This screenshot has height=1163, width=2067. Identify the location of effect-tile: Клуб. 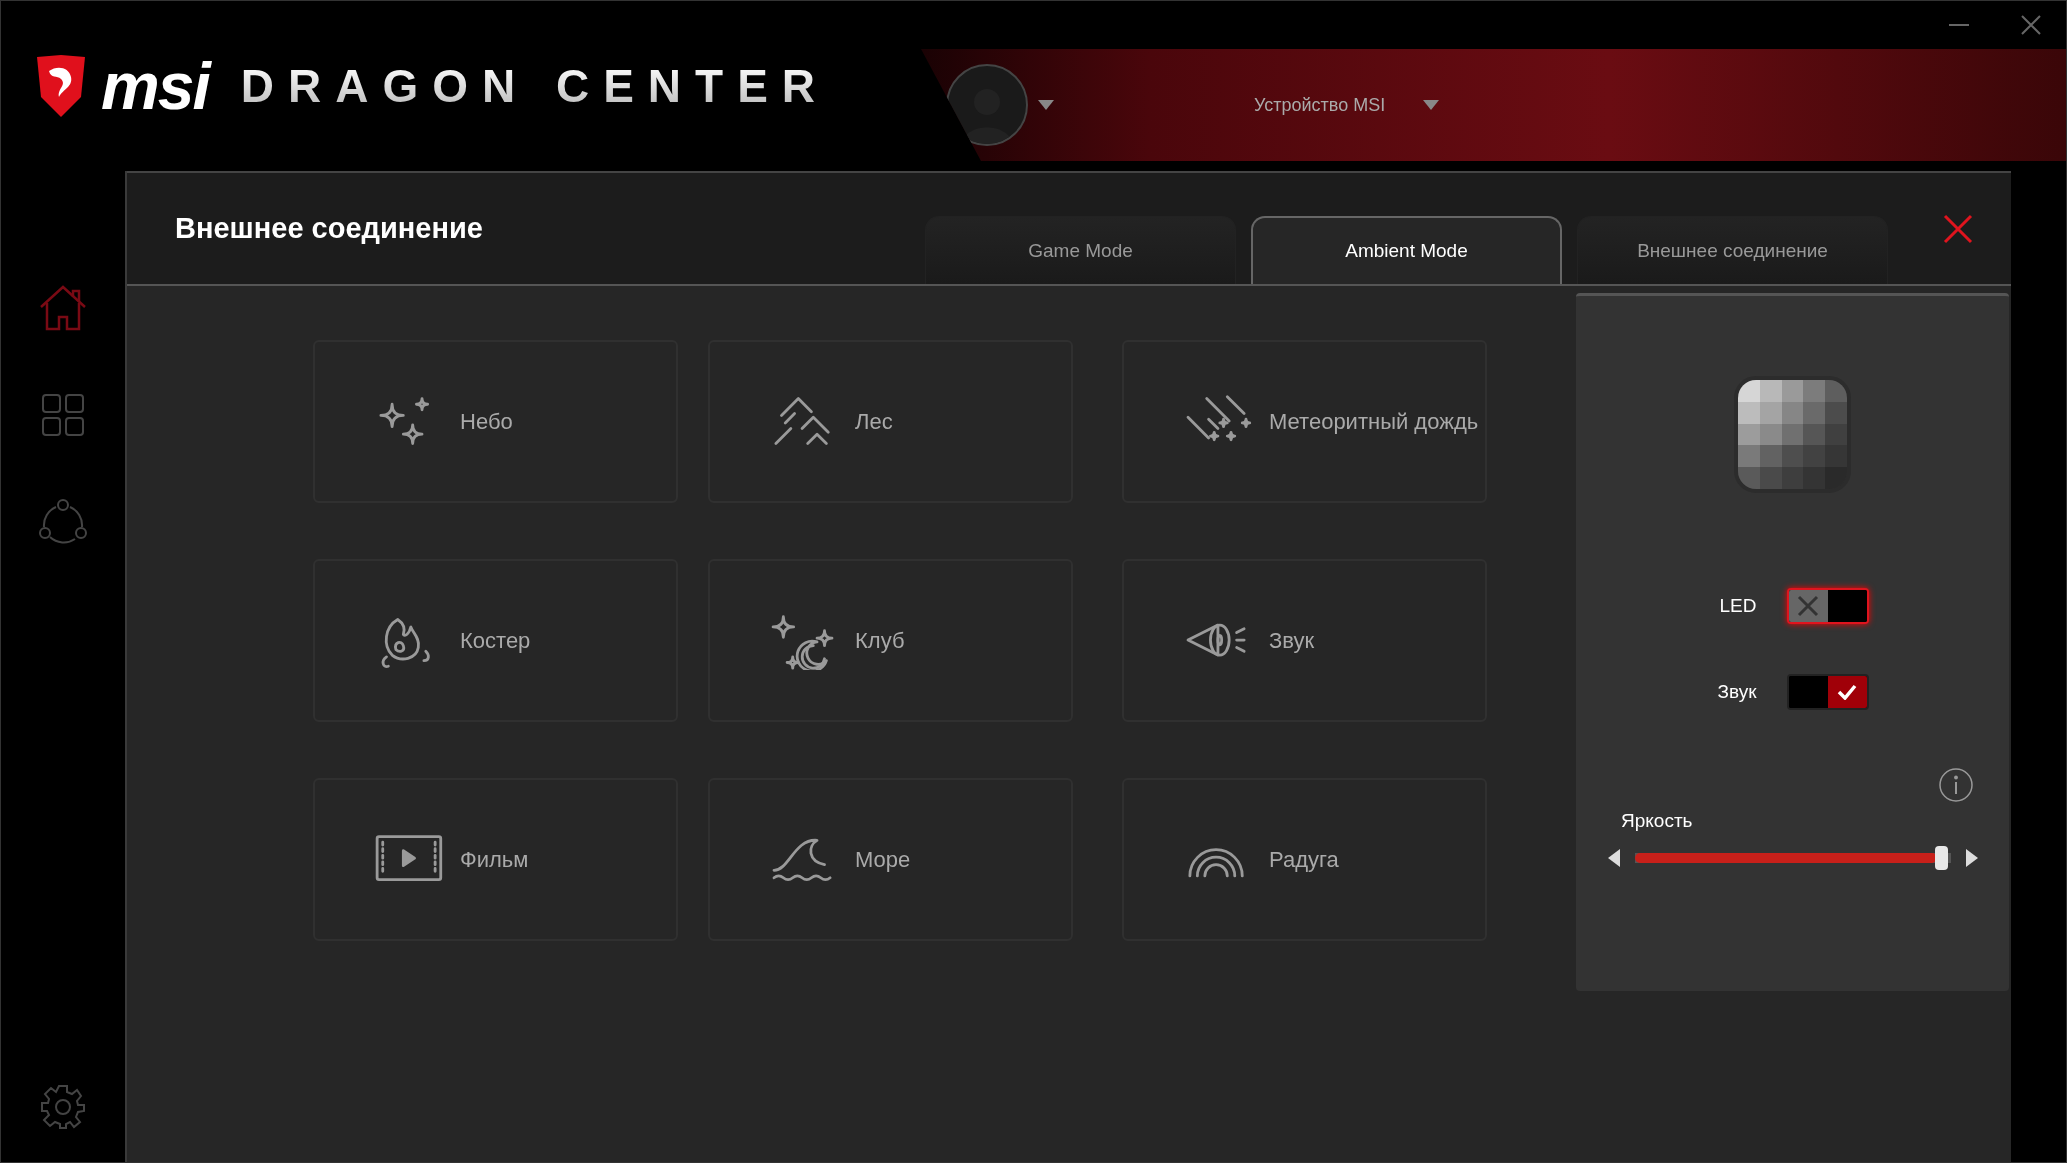
(890, 640).